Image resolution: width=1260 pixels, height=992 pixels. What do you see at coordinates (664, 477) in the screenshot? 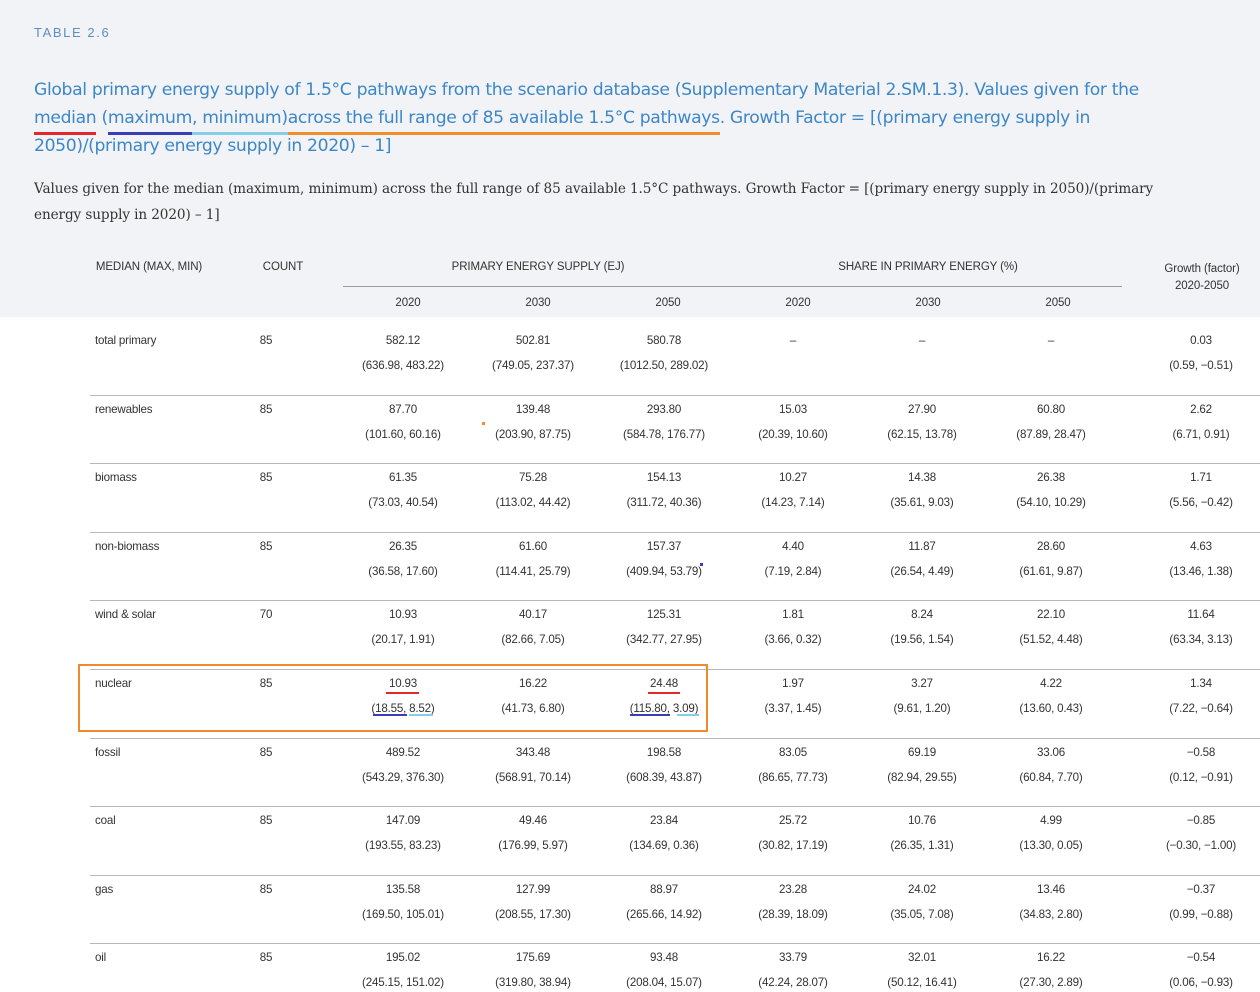
I see `cell-median-biomass-2: 154.13` at bounding box center [664, 477].